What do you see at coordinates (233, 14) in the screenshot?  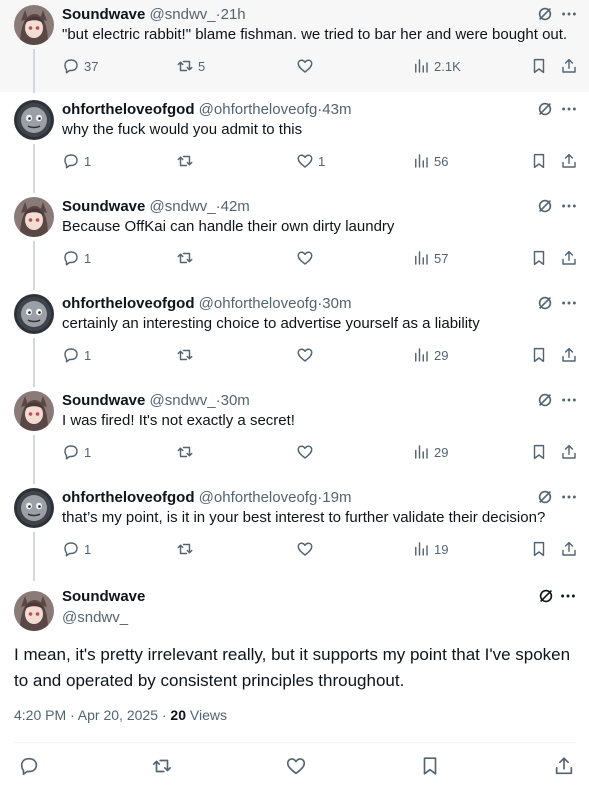 I see `tweet-time: 21h` at bounding box center [233, 14].